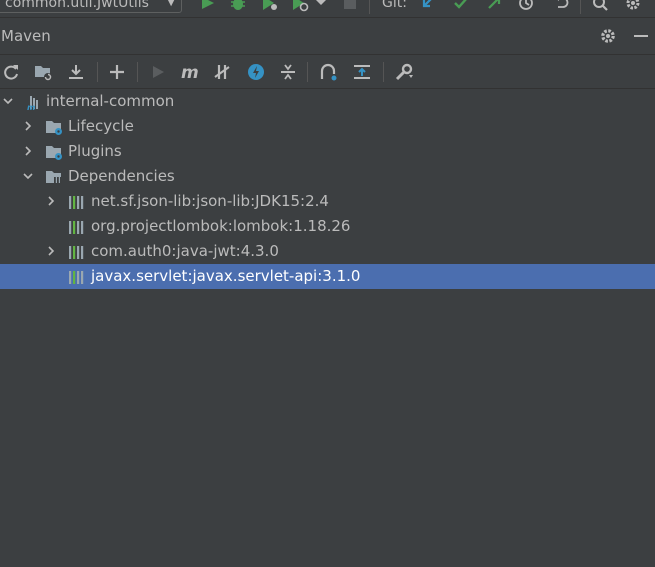 The image size is (655, 567). I want to click on tree-item-lifecycle: Lifecycle, so click(327, 126).